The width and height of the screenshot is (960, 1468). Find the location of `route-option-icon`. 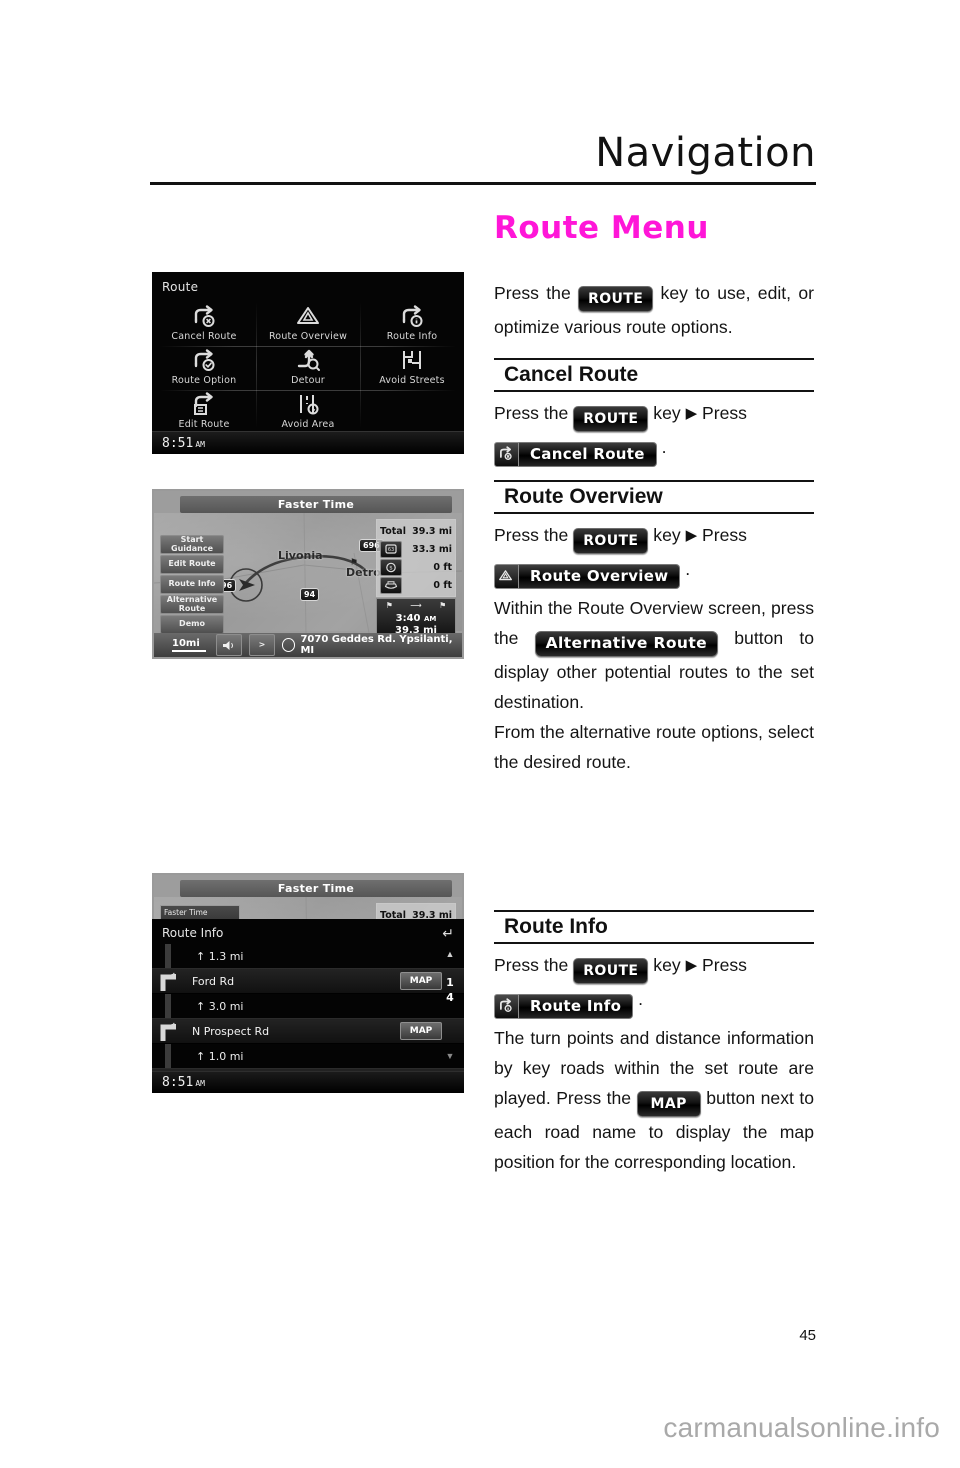

route-option-icon is located at coordinates (204, 357).